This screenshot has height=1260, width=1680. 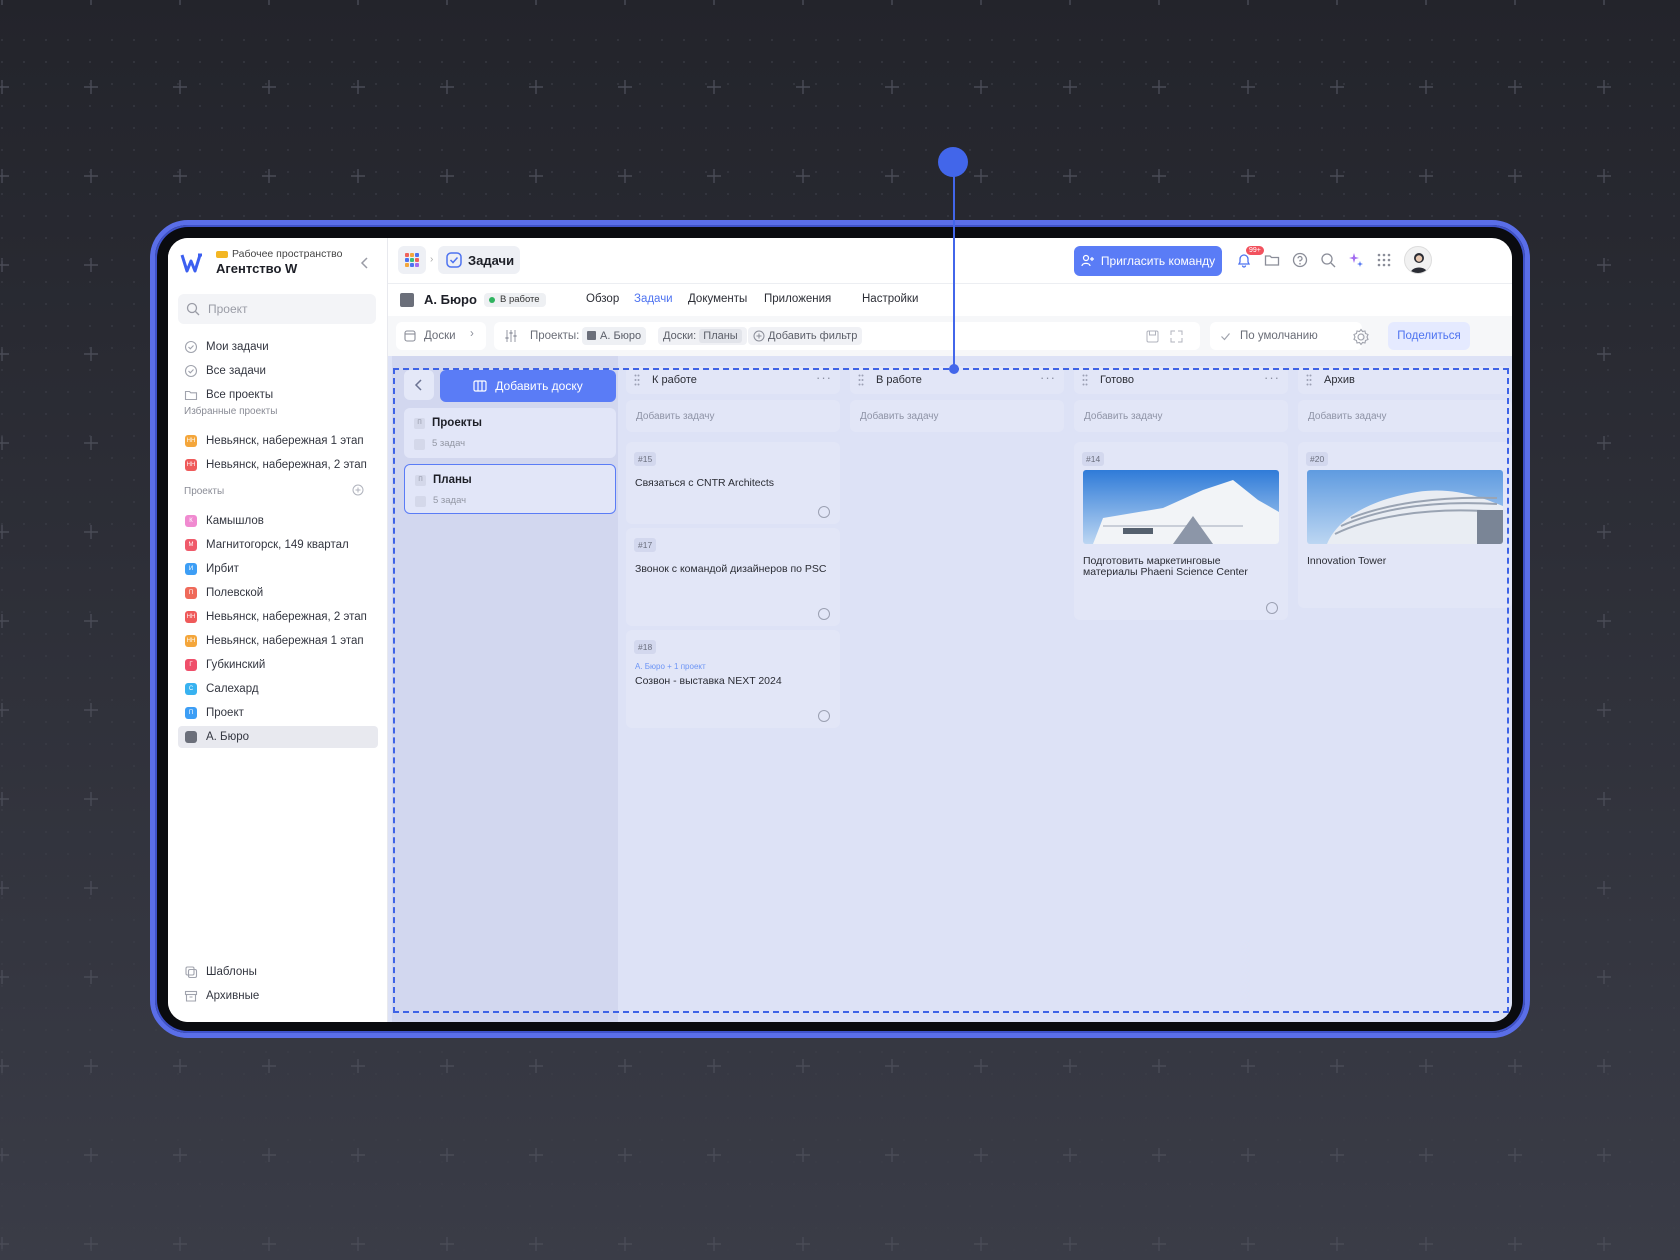 I want to click on section-chip-tasks: Задачи, so click(x=479, y=260).